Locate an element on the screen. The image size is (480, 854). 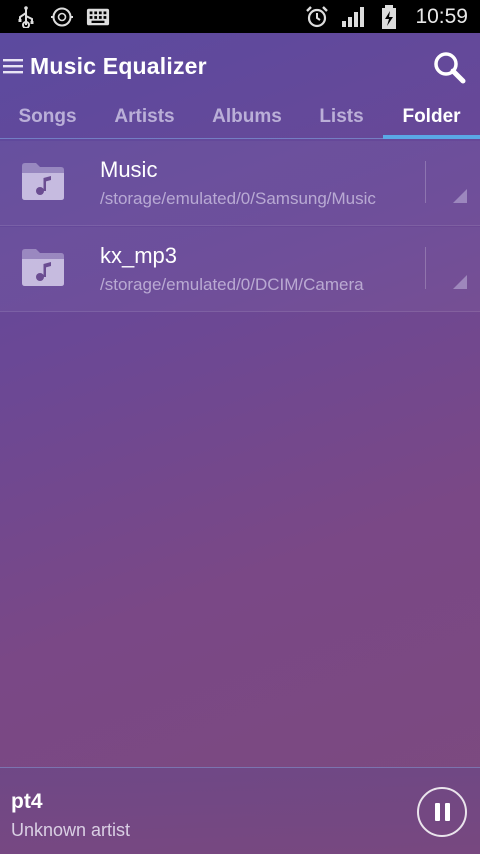
tab-folder: Folder is located at coordinates (431, 119).